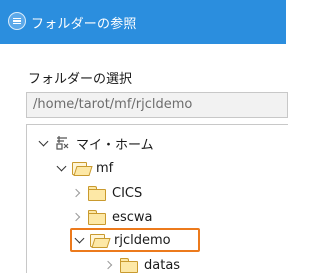 The height and width of the screenshot is (273, 320). What do you see at coordinates (62, 143) in the screenshot?
I see `home-icon` at bounding box center [62, 143].